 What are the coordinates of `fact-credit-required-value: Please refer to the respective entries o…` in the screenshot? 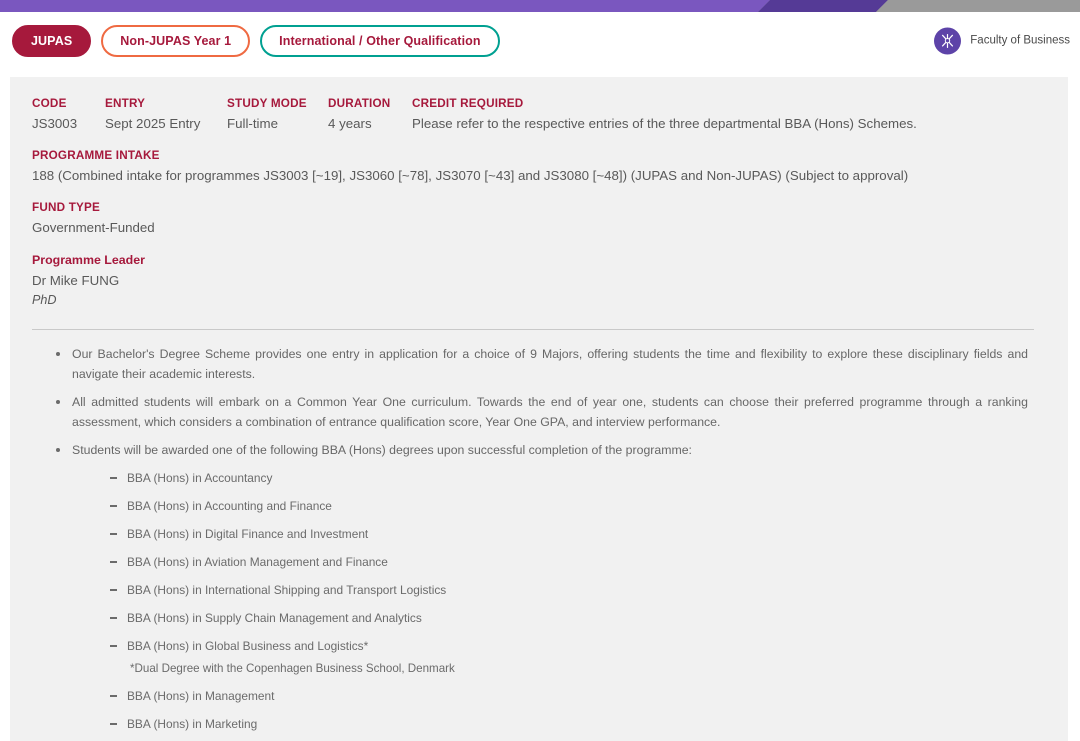 It's located at (664, 123).